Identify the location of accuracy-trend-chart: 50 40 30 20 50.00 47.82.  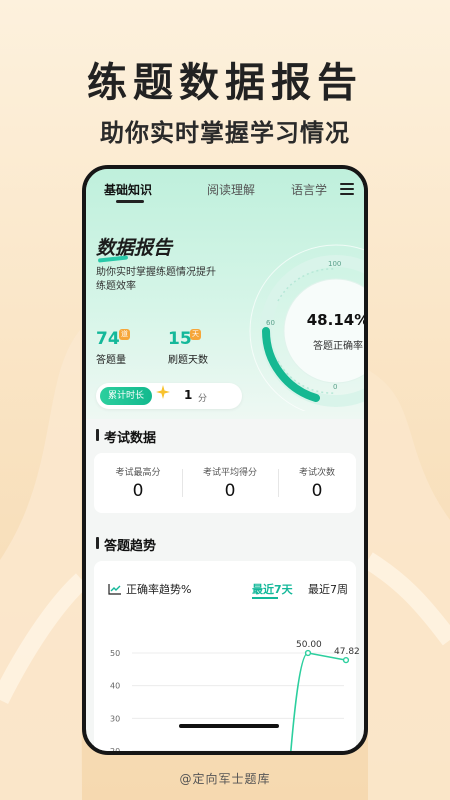
(235, 697).